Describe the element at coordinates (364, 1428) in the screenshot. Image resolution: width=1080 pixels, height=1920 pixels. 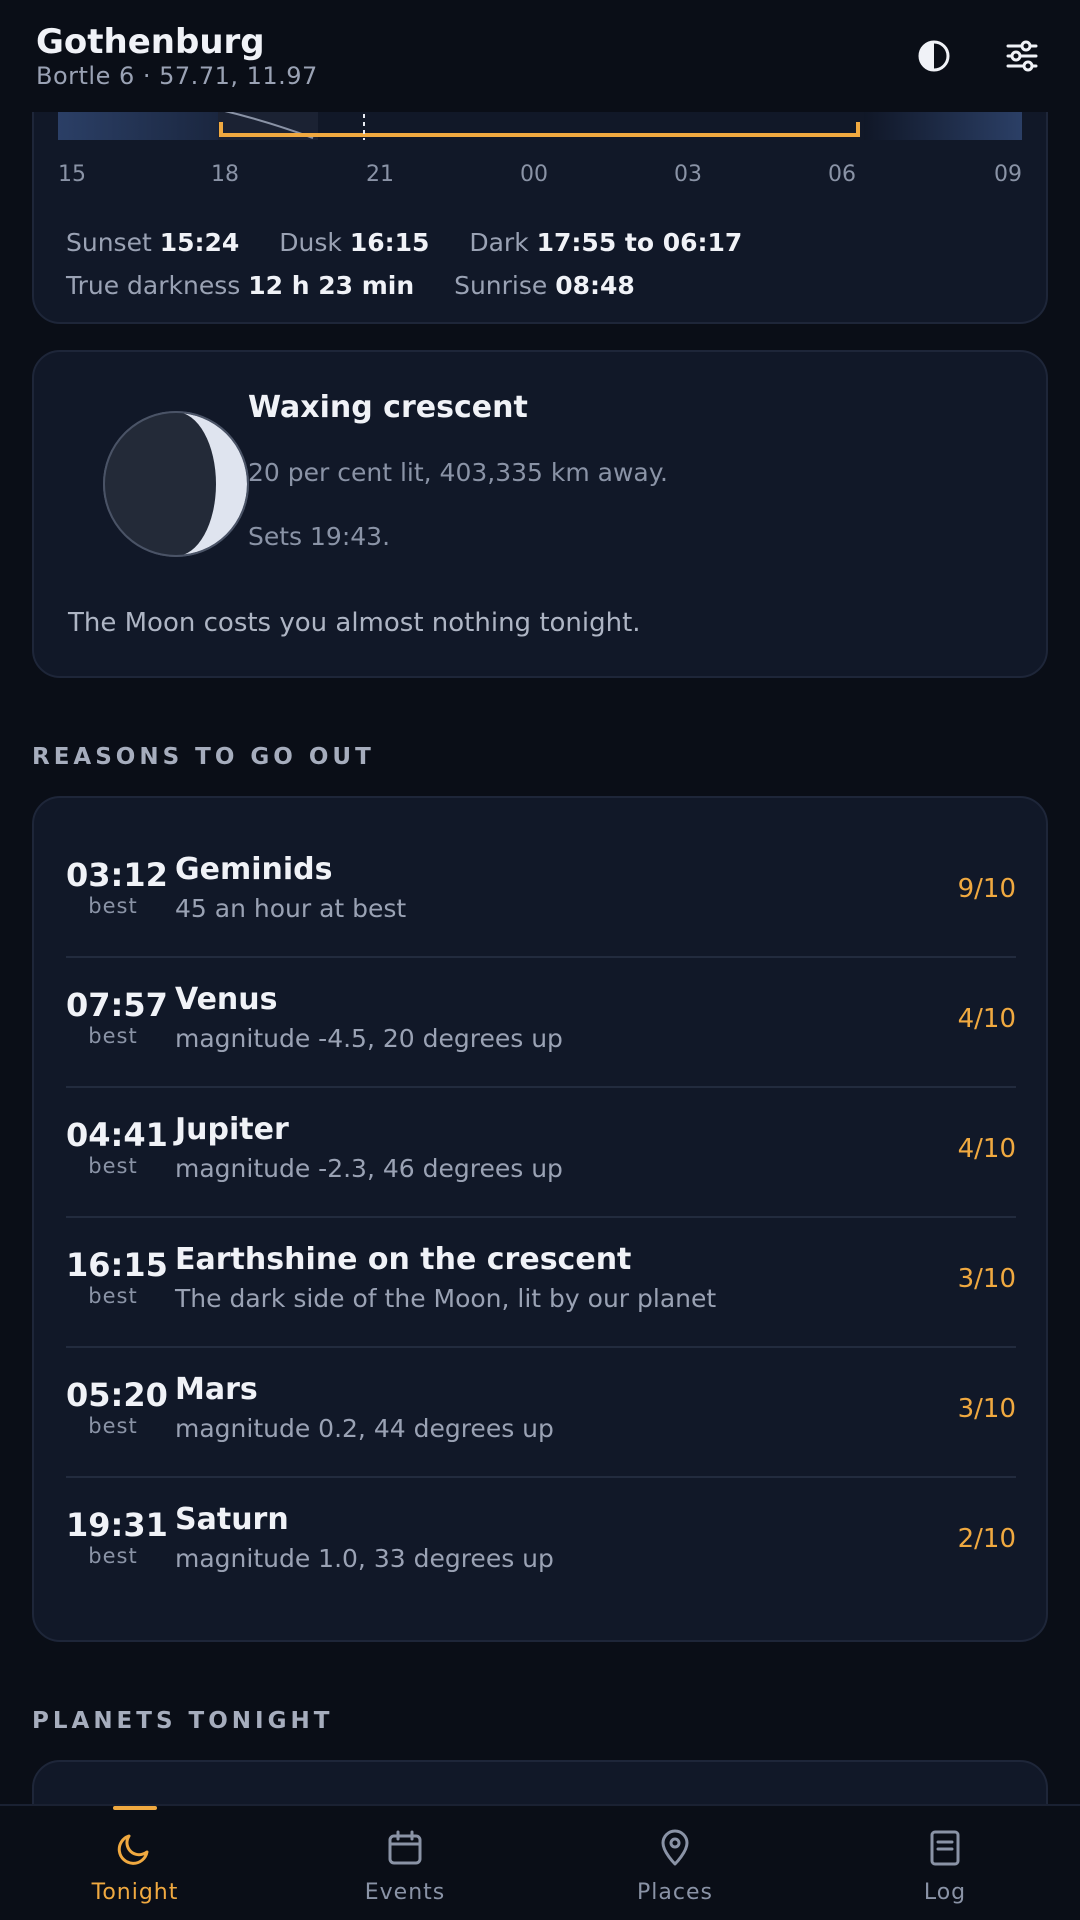
I see `event-description: magnitude 0.2, 44 degrees up` at that location.